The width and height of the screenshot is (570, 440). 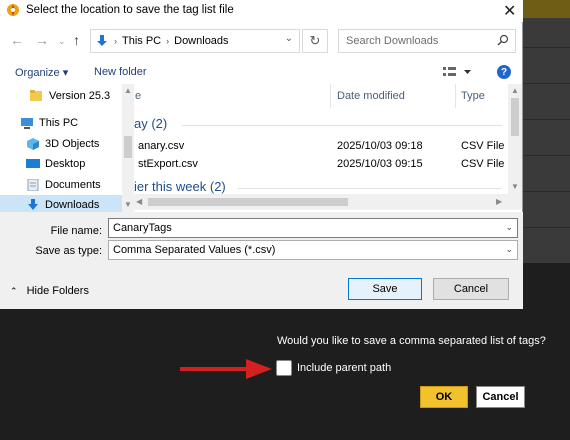 I want to click on nav-item-version-25-3: Version 25.3, so click(x=61, y=96).